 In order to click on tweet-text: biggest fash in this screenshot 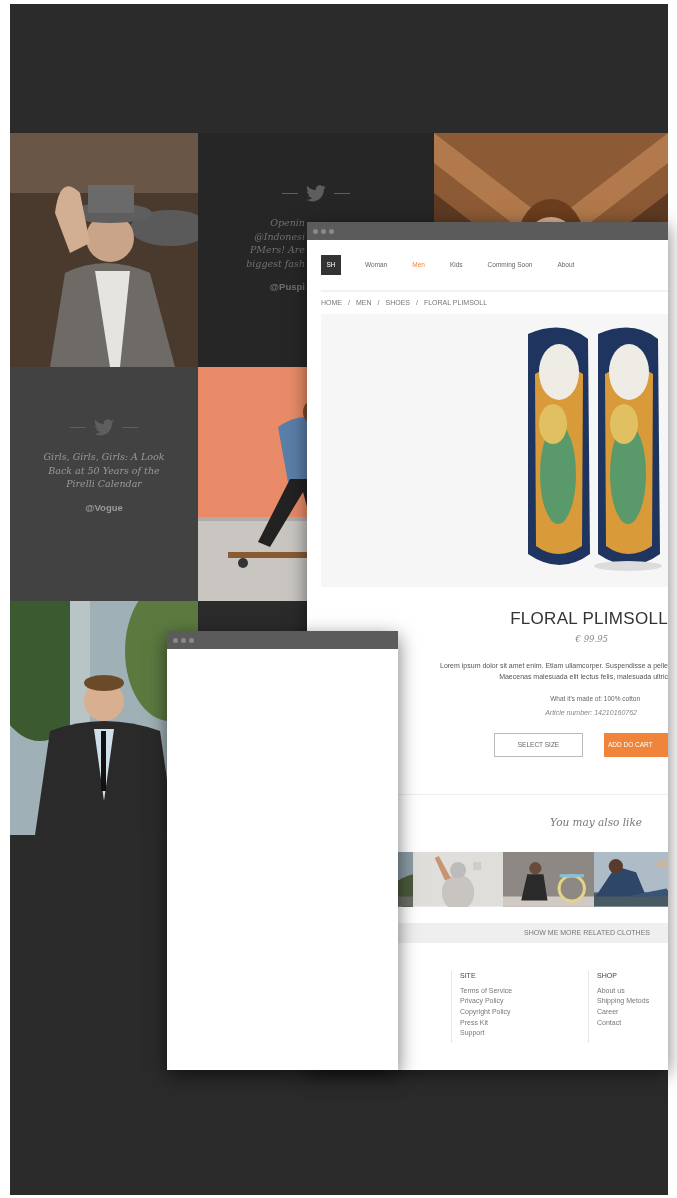, I will do `click(275, 263)`.